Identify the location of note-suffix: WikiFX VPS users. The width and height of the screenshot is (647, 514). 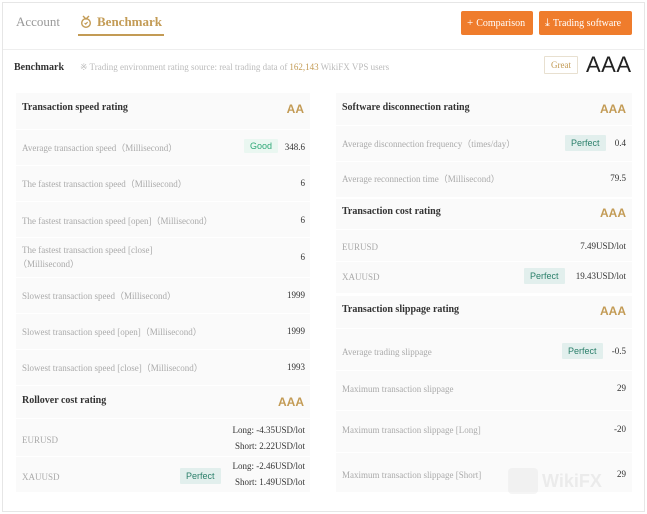
(355, 67).